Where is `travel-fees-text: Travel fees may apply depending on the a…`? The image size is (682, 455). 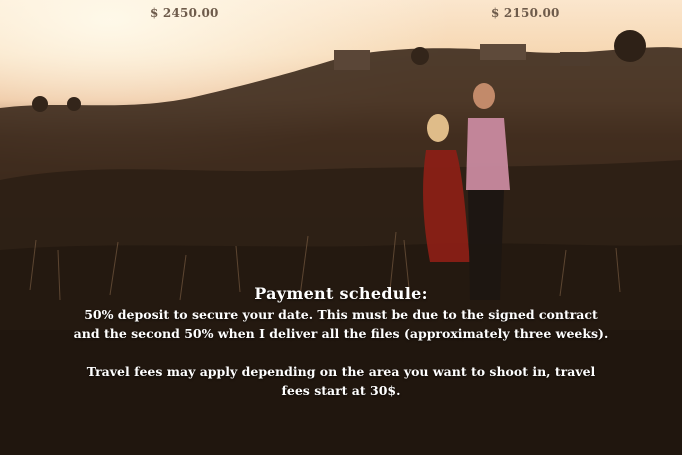
travel-fees-text: Travel fees may apply depending on the a… is located at coordinates (341, 381).